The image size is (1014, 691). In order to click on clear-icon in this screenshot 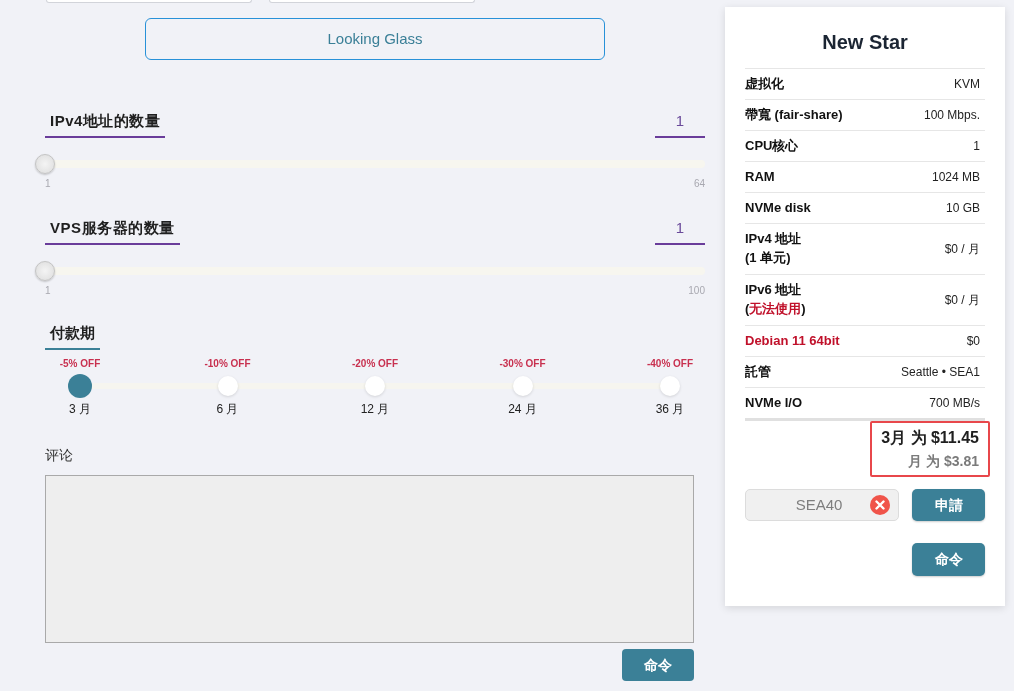, I will do `click(880, 505)`.